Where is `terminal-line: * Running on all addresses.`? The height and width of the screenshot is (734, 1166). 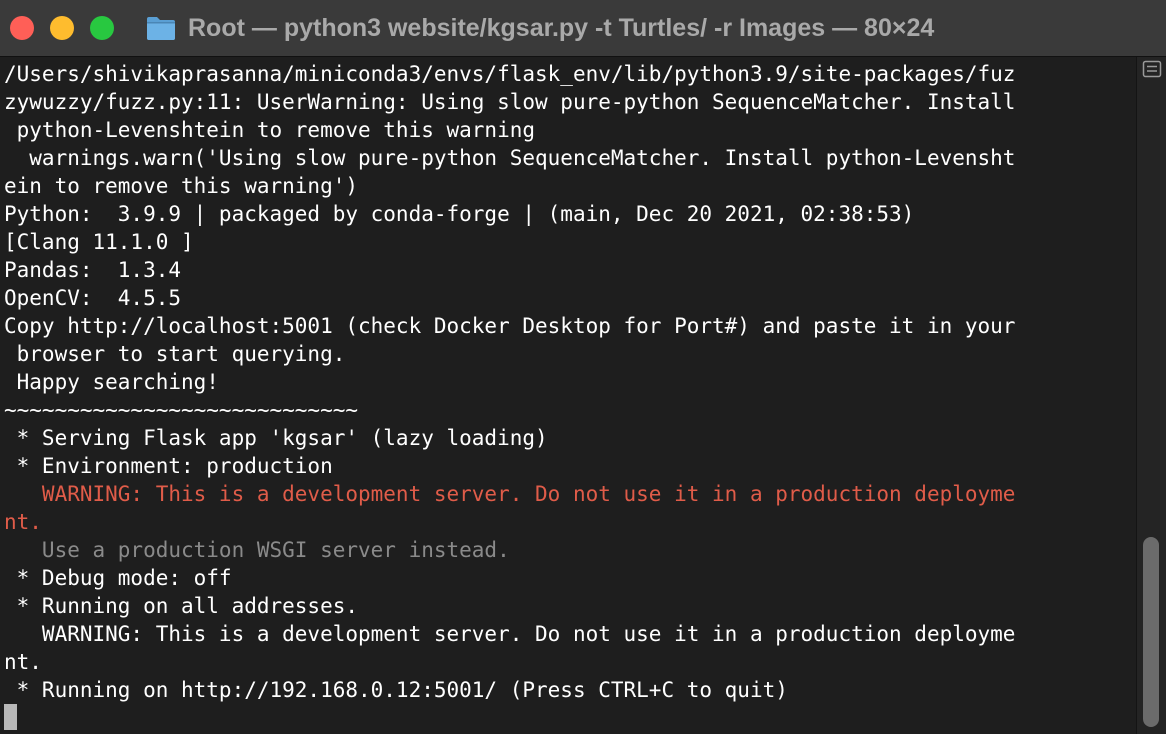
terminal-line: * Running on all addresses. is located at coordinates (181, 606).